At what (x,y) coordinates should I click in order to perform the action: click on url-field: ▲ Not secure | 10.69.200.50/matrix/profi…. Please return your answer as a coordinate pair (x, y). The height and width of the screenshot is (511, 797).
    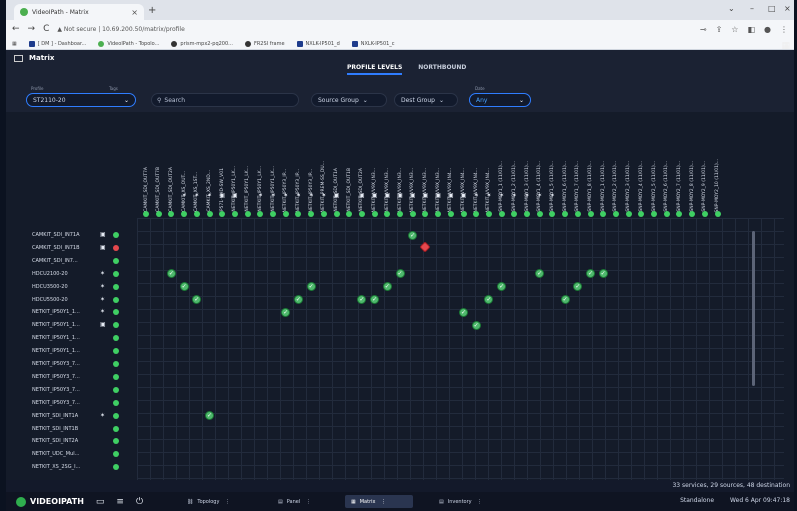
    Looking at the image, I should click on (120, 29).